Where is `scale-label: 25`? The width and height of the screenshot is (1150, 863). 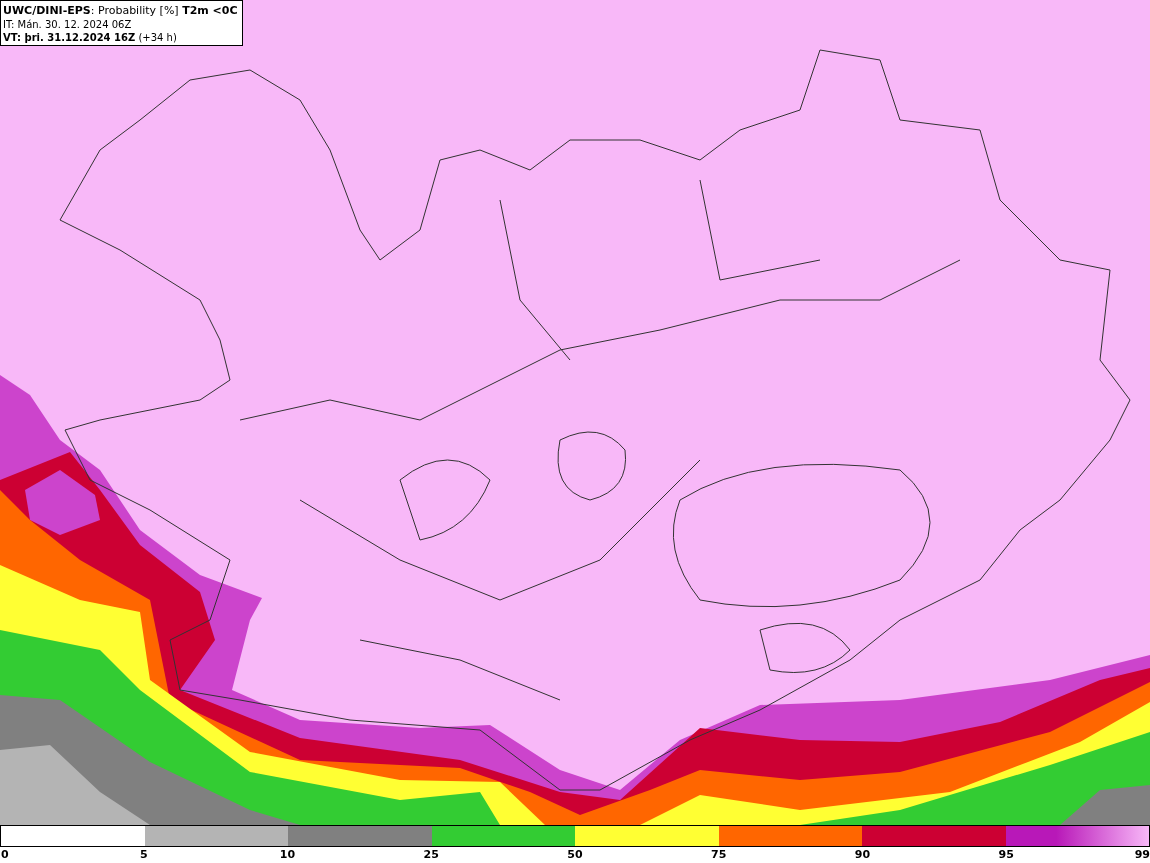
scale-label: 25 is located at coordinates (431, 854).